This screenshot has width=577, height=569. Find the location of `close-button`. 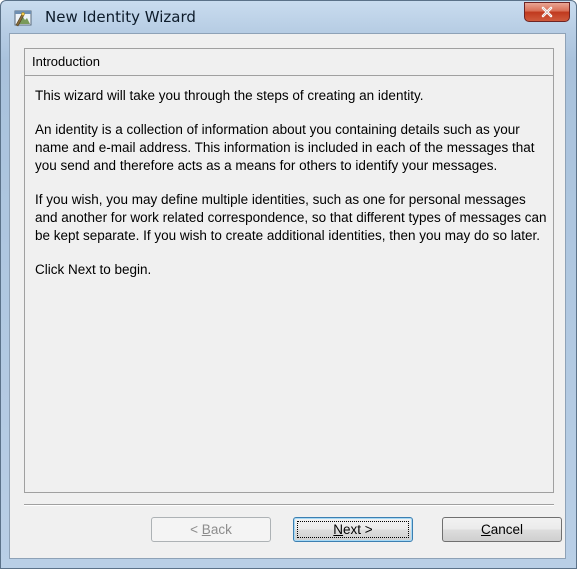

close-button is located at coordinates (547, 12).